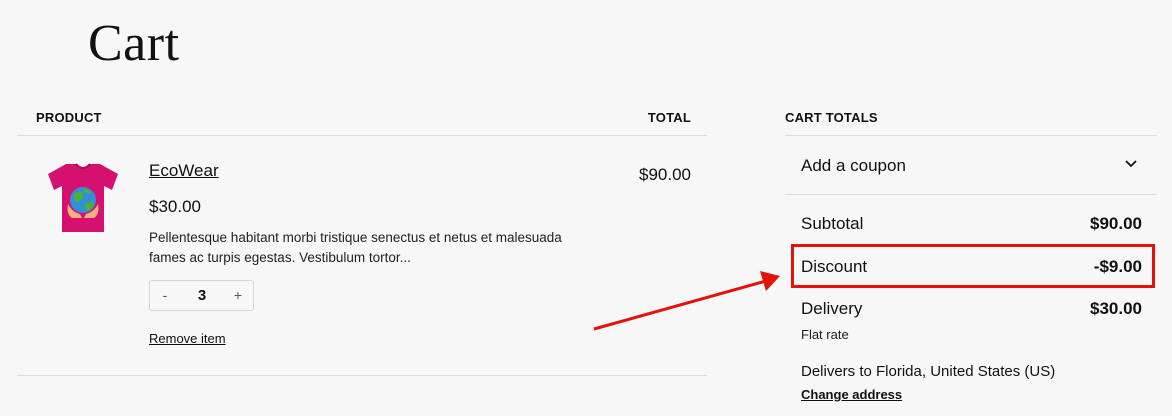 The image size is (1172, 416). Describe the element at coordinates (1116, 223) in the screenshot. I see `subtotal-value: $90.00` at that location.